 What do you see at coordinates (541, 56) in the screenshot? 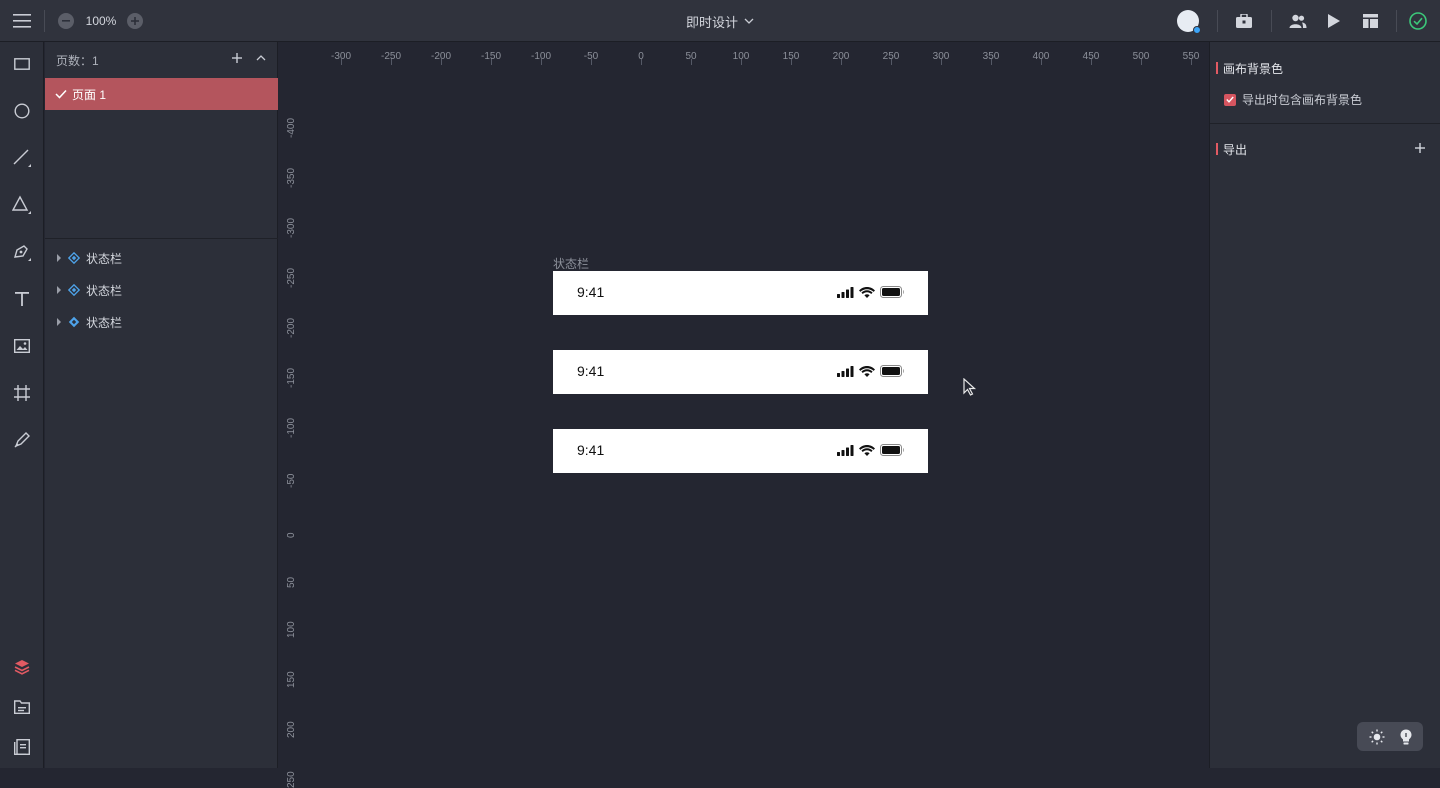
I see `ruler-x-label: -100` at bounding box center [541, 56].